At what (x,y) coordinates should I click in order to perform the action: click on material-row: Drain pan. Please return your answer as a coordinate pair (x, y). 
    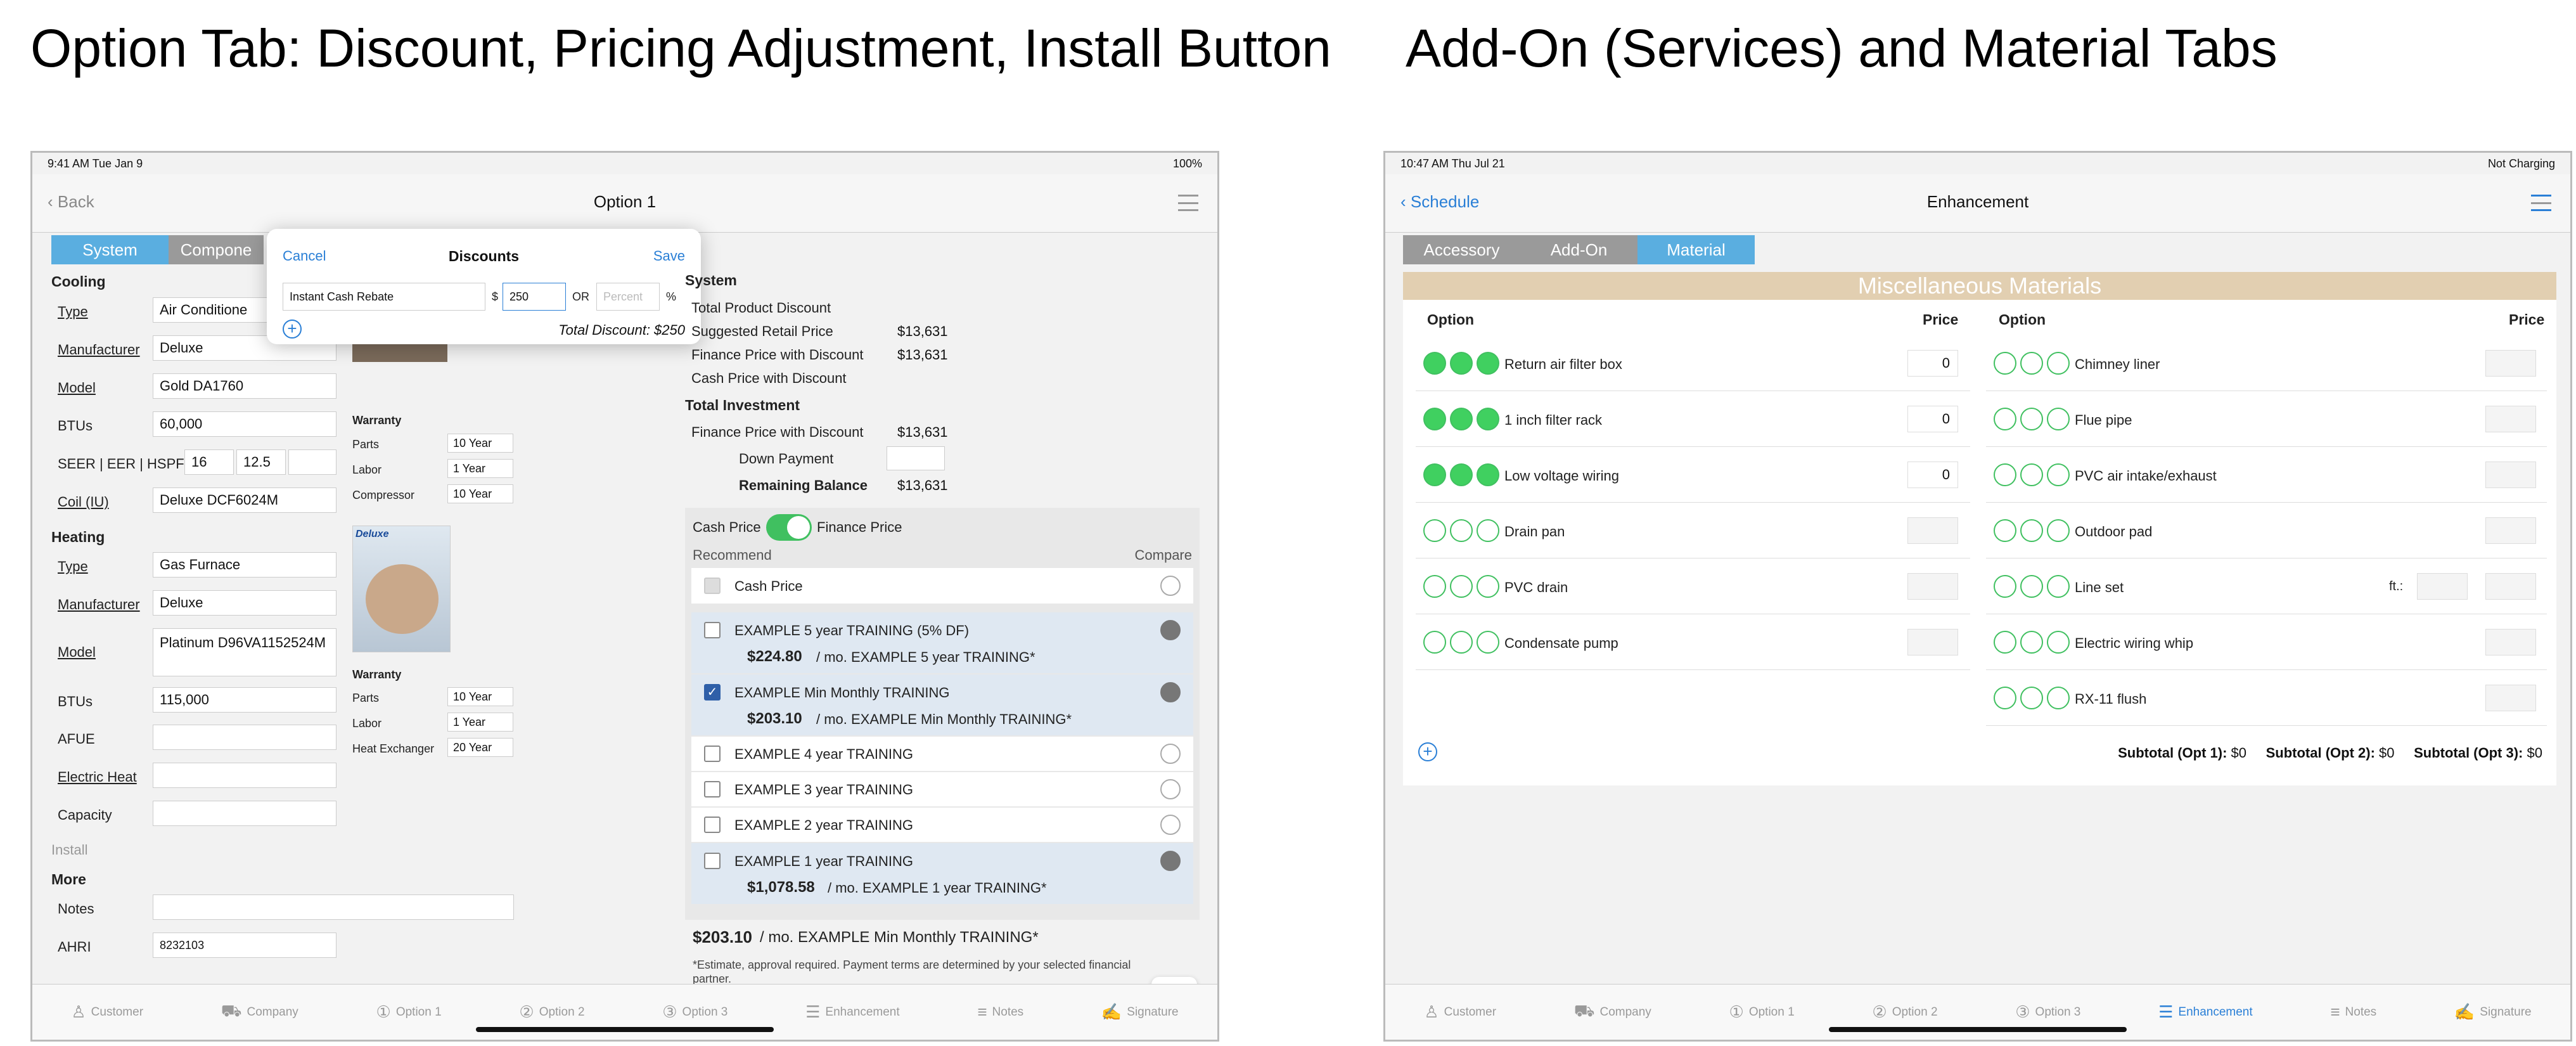
    Looking at the image, I should click on (1693, 531).